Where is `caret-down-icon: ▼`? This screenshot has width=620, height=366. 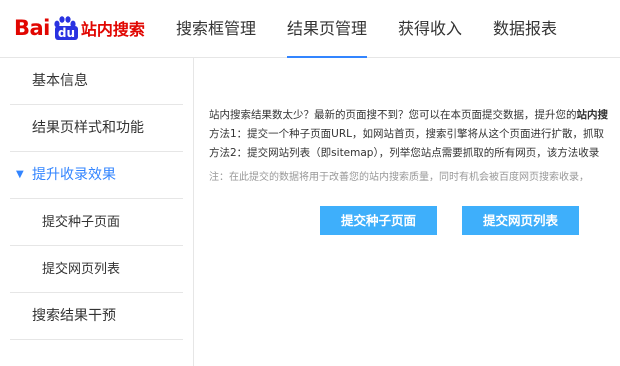
caret-down-icon: ▼ is located at coordinates (20, 174).